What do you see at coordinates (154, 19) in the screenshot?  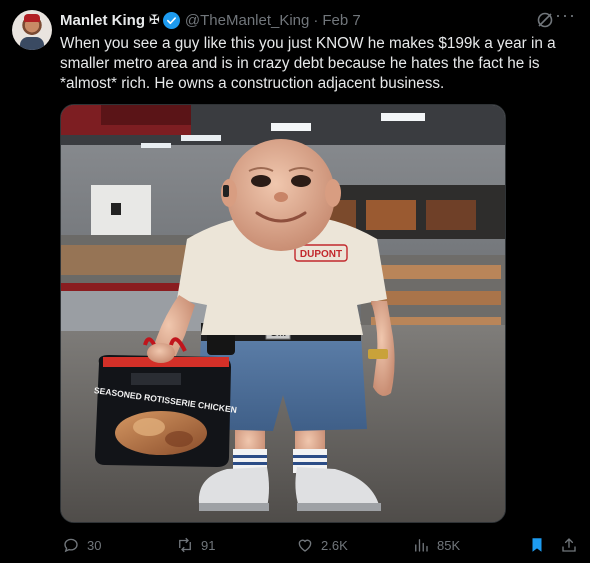 I see `author-name-suffix: ✠` at bounding box center [154, 19].